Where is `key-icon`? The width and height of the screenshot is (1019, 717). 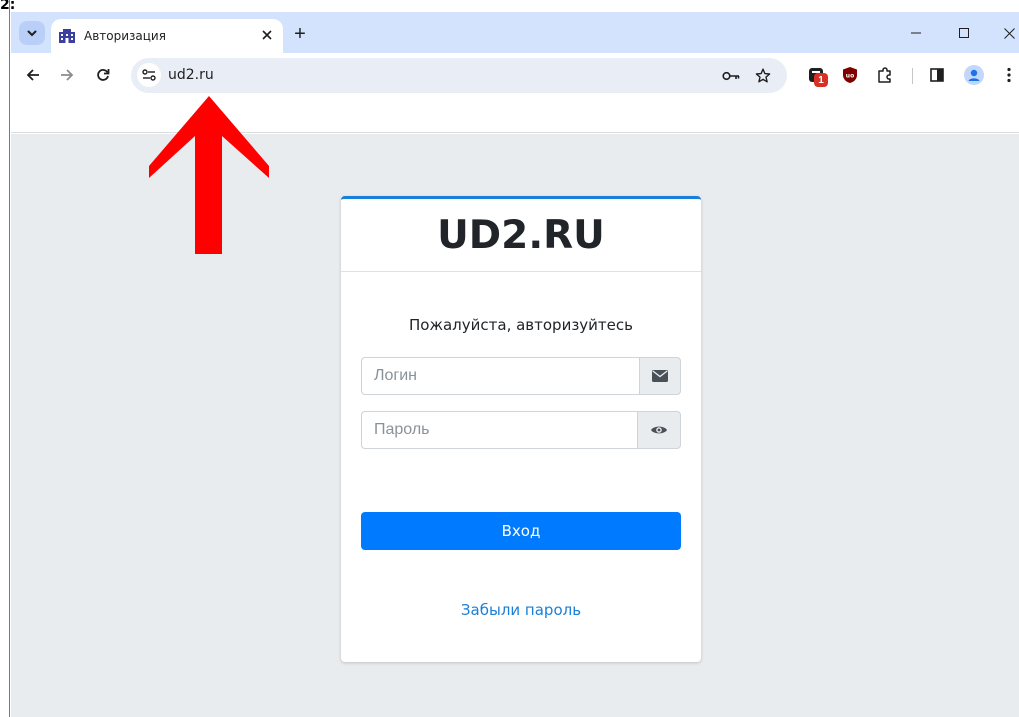 key-icon is located at coordinates (731, 76).